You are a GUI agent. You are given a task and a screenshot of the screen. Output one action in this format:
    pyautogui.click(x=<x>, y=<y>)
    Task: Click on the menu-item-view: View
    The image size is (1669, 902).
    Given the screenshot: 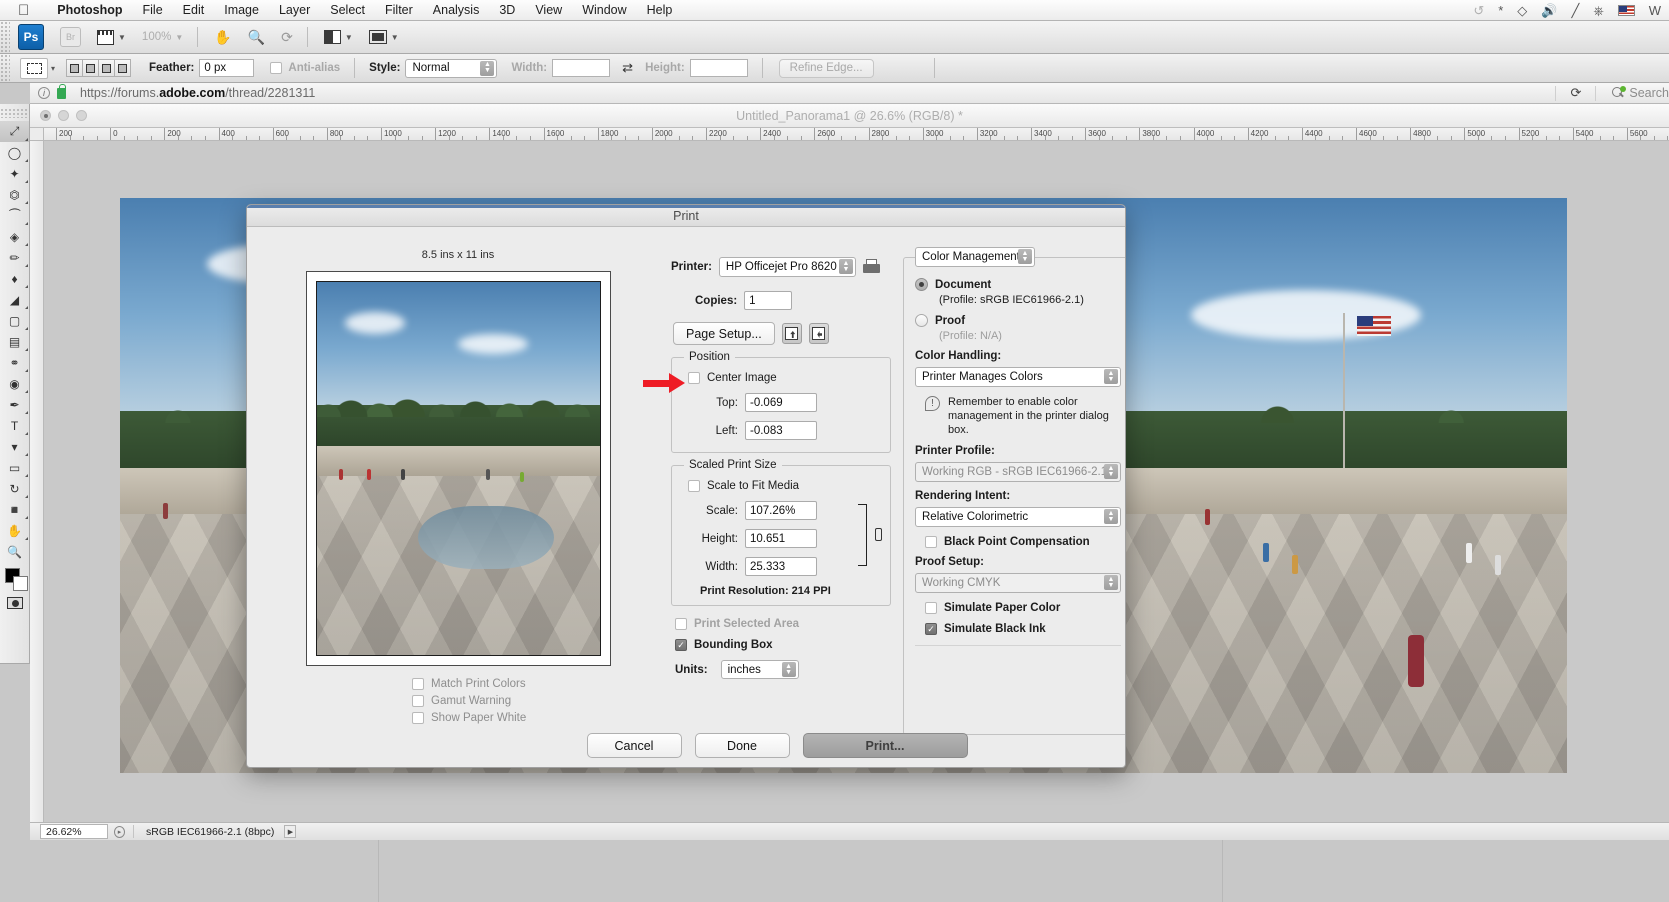 What is the action you would take?
    pyautogui.click(x=548, y=10)
    